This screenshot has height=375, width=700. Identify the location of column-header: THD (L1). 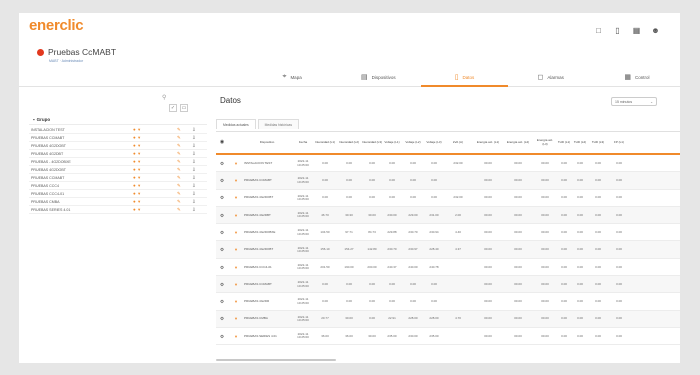
(564, 143).